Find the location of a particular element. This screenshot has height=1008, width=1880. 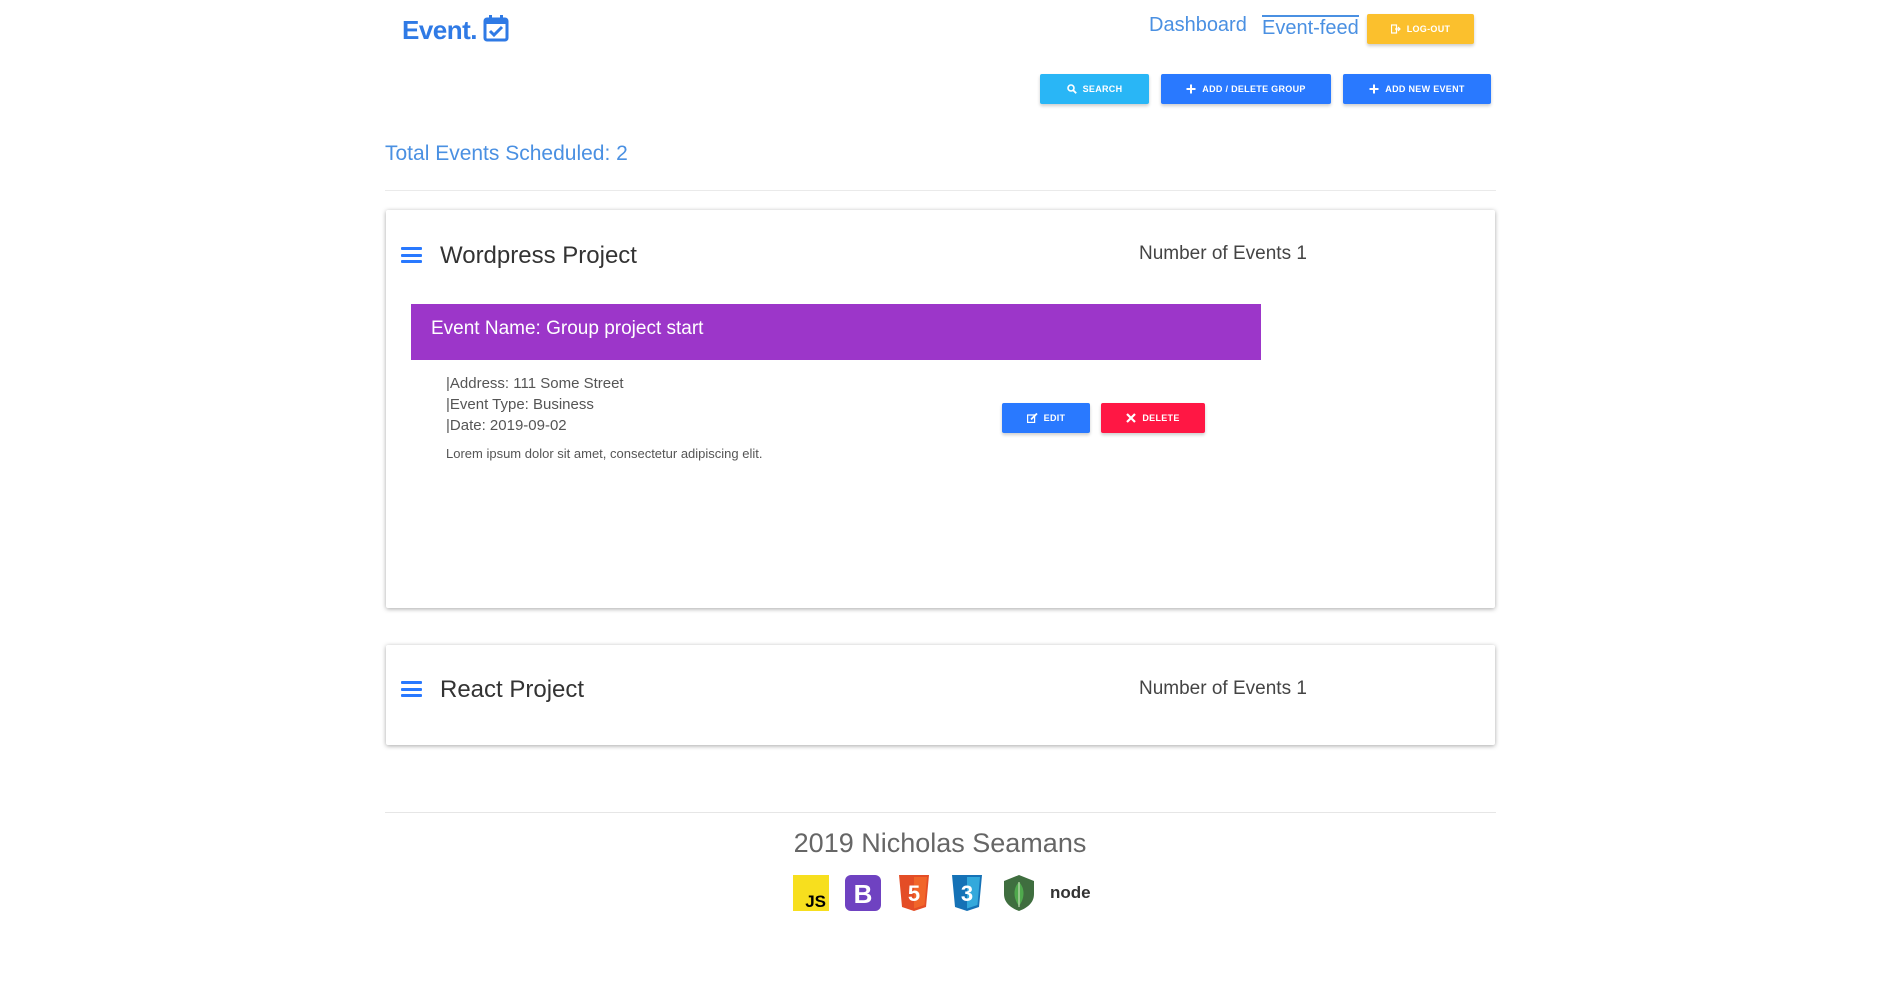

logout-label: LOG-OUT is located at coordinates (1428, 29).